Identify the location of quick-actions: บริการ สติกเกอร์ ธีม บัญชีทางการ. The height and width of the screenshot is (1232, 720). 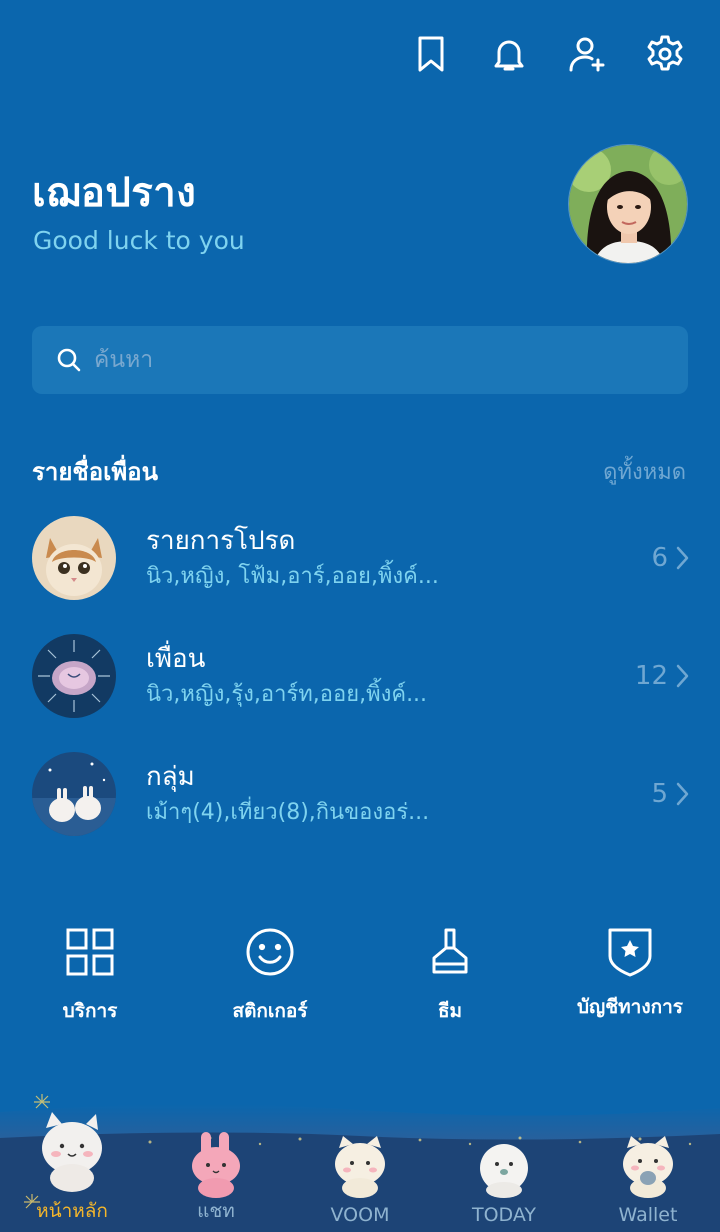
(360, 979).